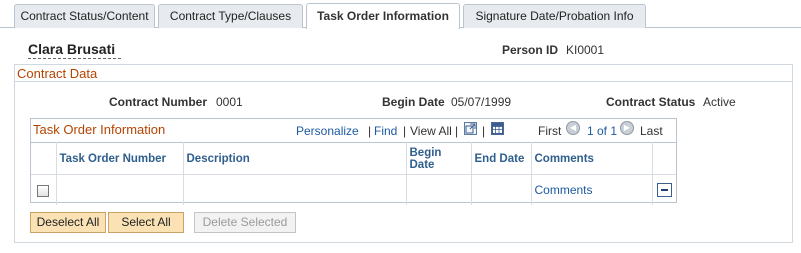 This screenshot has height=253, width=801. Describe the element at coordinates (719, 102) in the screenshot. I see `contract-status-value: Active` at that location.